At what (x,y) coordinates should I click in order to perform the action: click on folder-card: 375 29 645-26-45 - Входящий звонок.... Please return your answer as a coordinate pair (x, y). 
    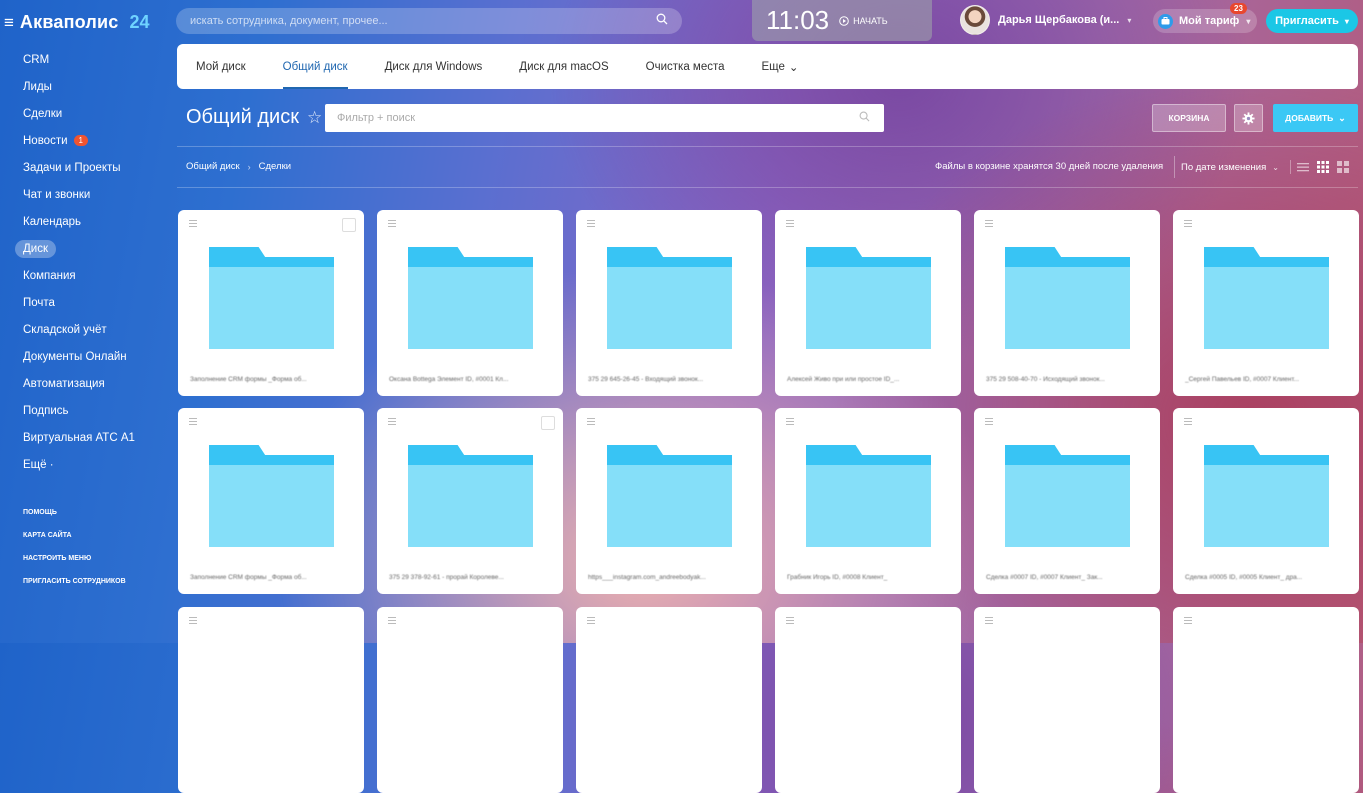
    Looking at the image, I should click on (669, 303).